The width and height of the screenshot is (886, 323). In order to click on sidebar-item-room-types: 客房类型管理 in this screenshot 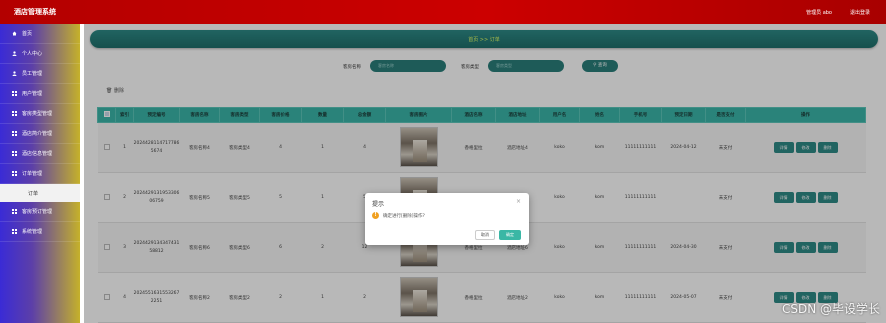, I will do `click(40, 114)`.